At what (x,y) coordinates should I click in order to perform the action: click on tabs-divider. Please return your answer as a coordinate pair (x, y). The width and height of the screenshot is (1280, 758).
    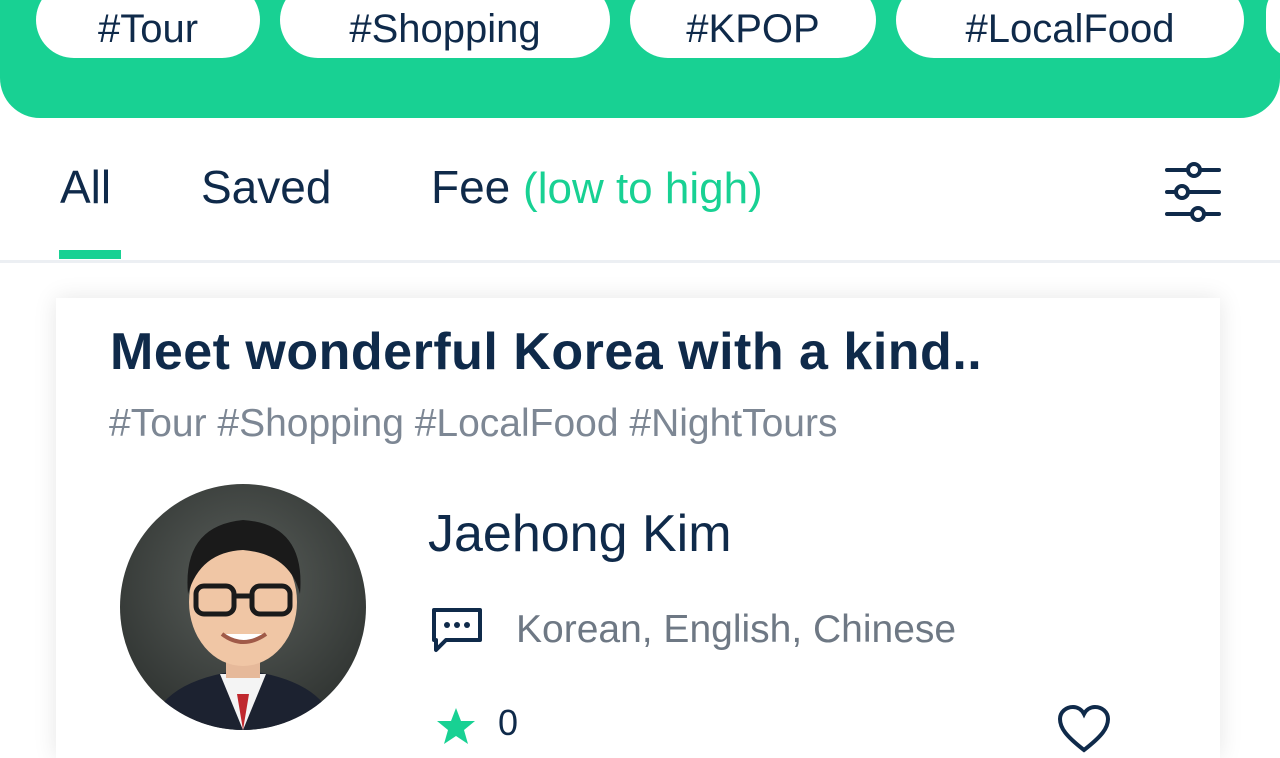
    Looking at the image, I should click on (640, 261).